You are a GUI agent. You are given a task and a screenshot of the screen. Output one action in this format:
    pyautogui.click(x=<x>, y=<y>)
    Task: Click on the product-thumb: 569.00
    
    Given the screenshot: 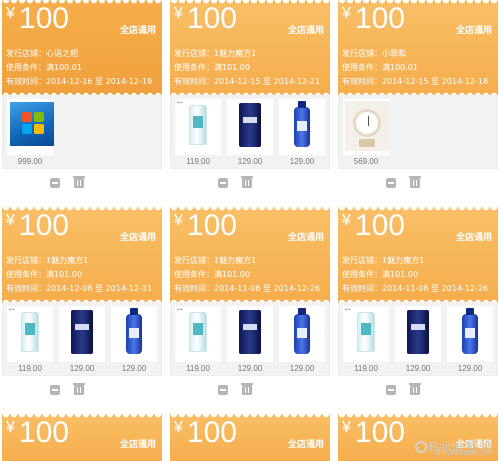 What is the action you would take?
    pyautogui.click(x=366, y=132)
    